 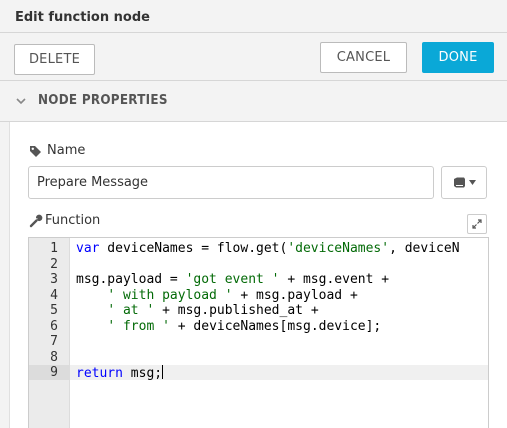 I want to click on wrench-icon, so click(x=36, y=221).